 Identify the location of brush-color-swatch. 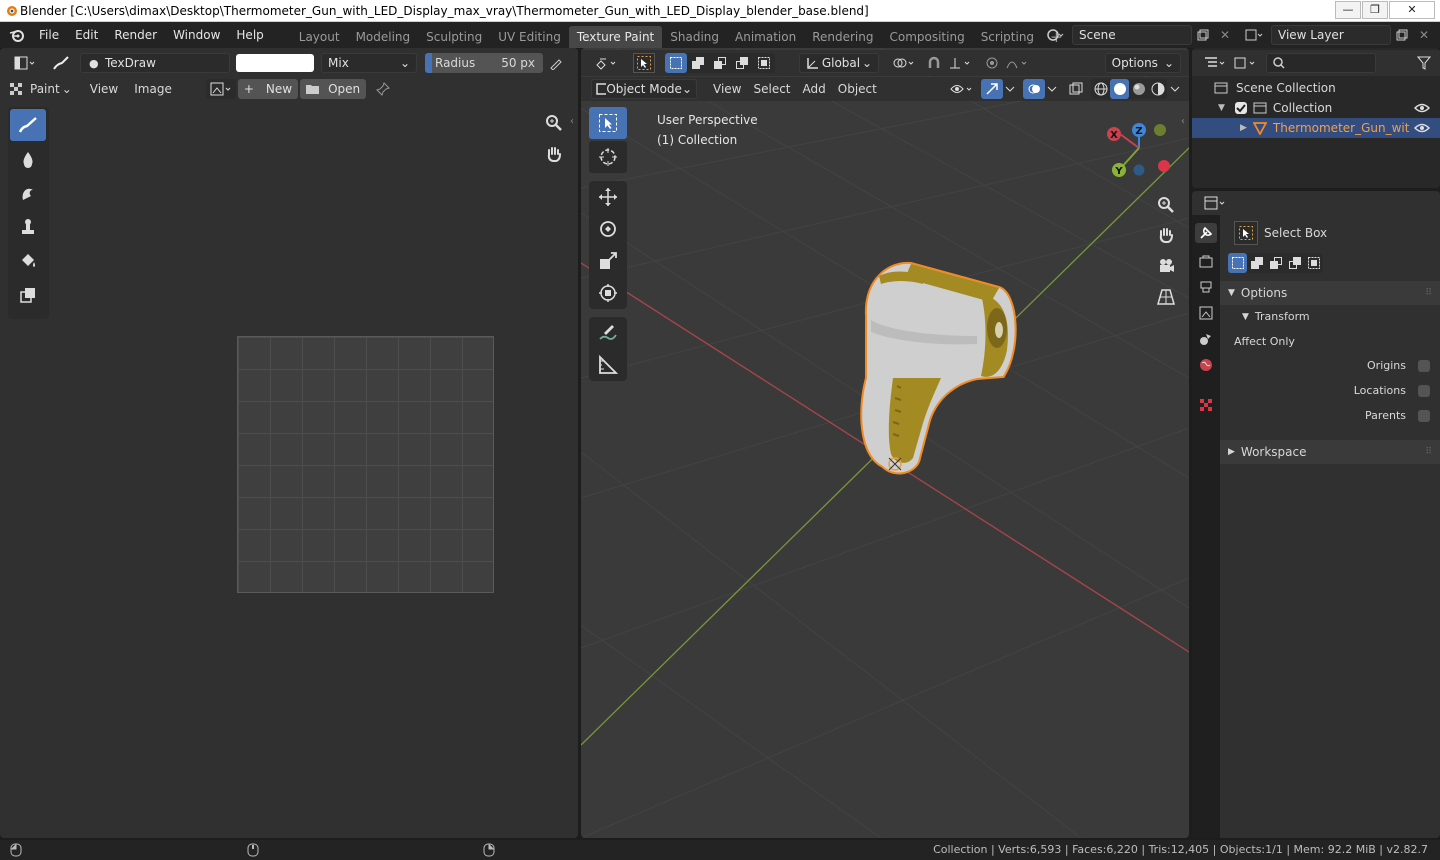
(275, 63).